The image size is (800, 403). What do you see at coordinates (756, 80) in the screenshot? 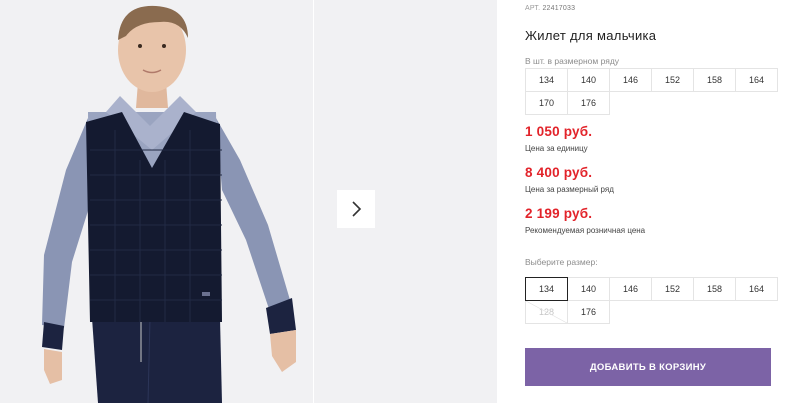
I see `size-row-cell: 164` at bounding box center [756, 80].